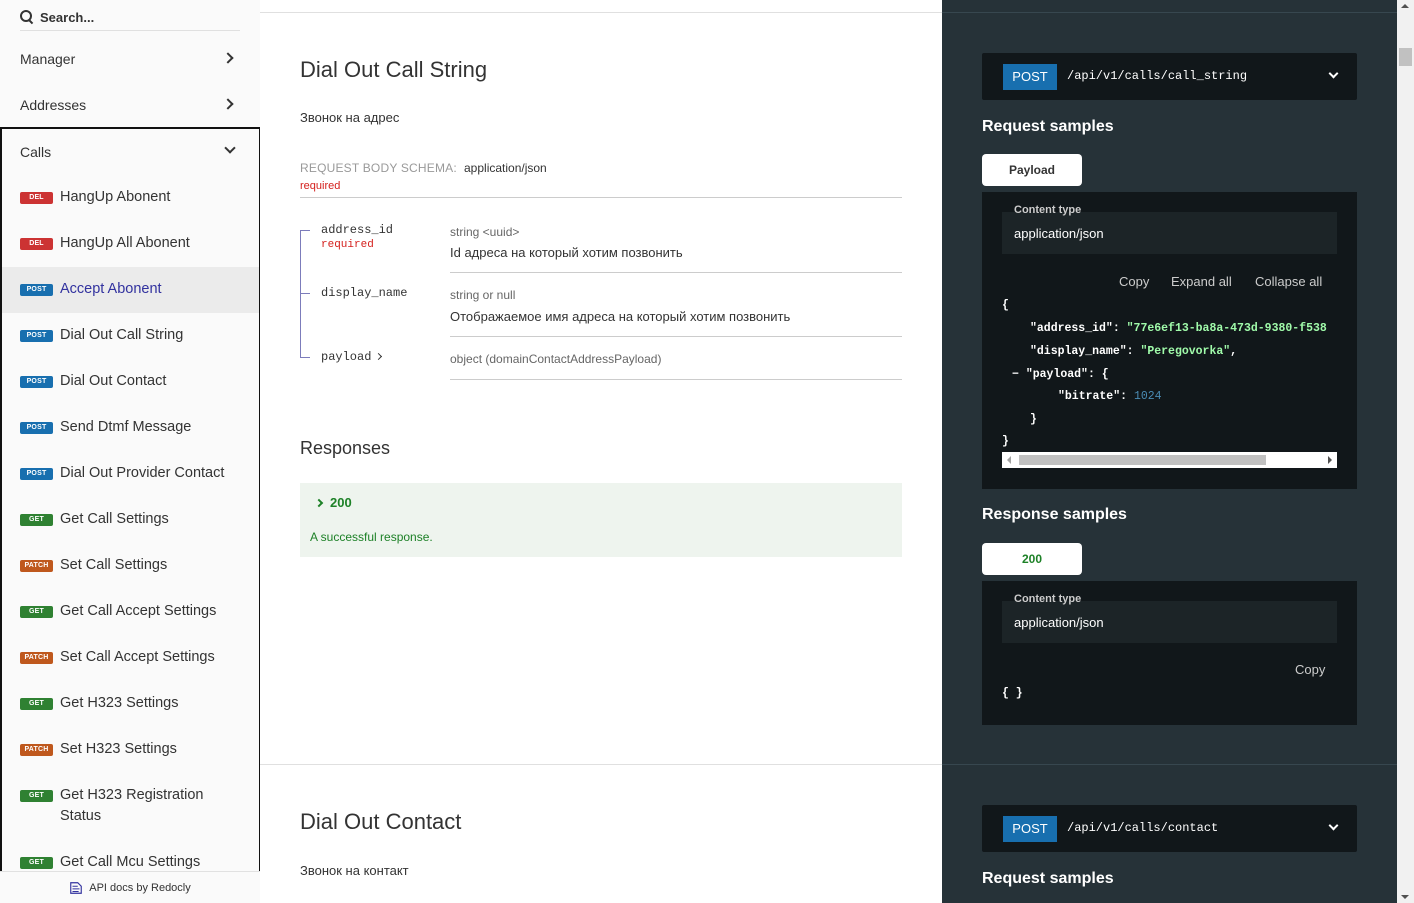 Image resolution: width=1414 pixels, height=903 pixels. What do you see at coordinates (1134, 351) in the screenshot?
I see `code-line: "display_name": "Peregovorka",` at bounding box center [1134, 351].